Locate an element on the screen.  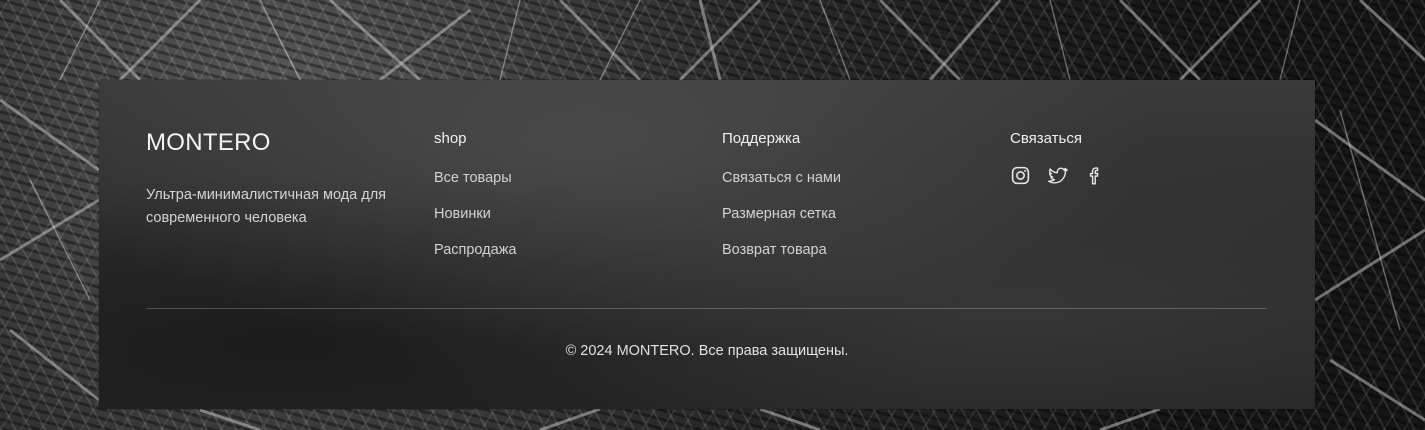
footer-column-title: Связаться is located at coordinates (1046, 138).